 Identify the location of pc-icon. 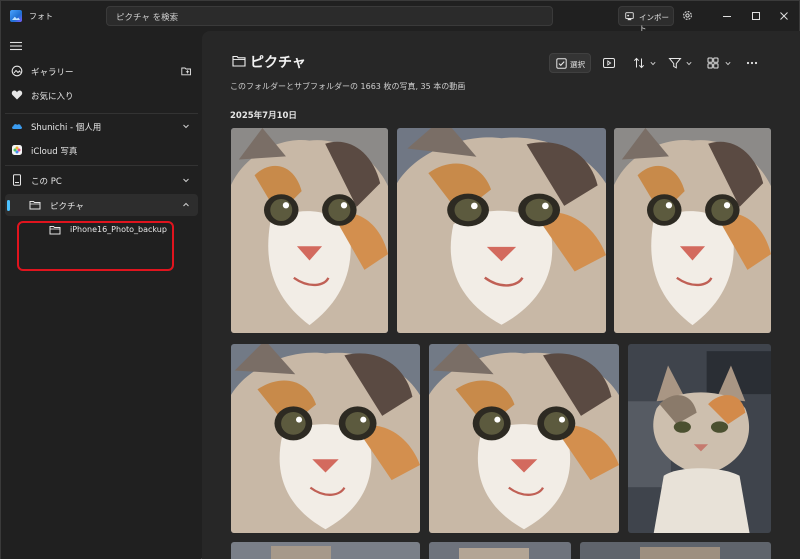
(17, 180).